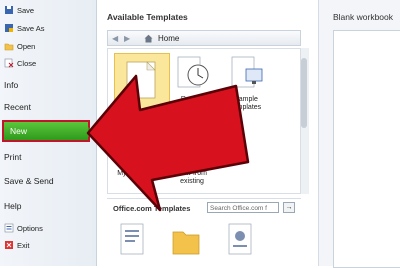 Image resolution: width=400 pixels, height=268 pixels. I want to click on menu-options-label: Options, so click(30, 228).